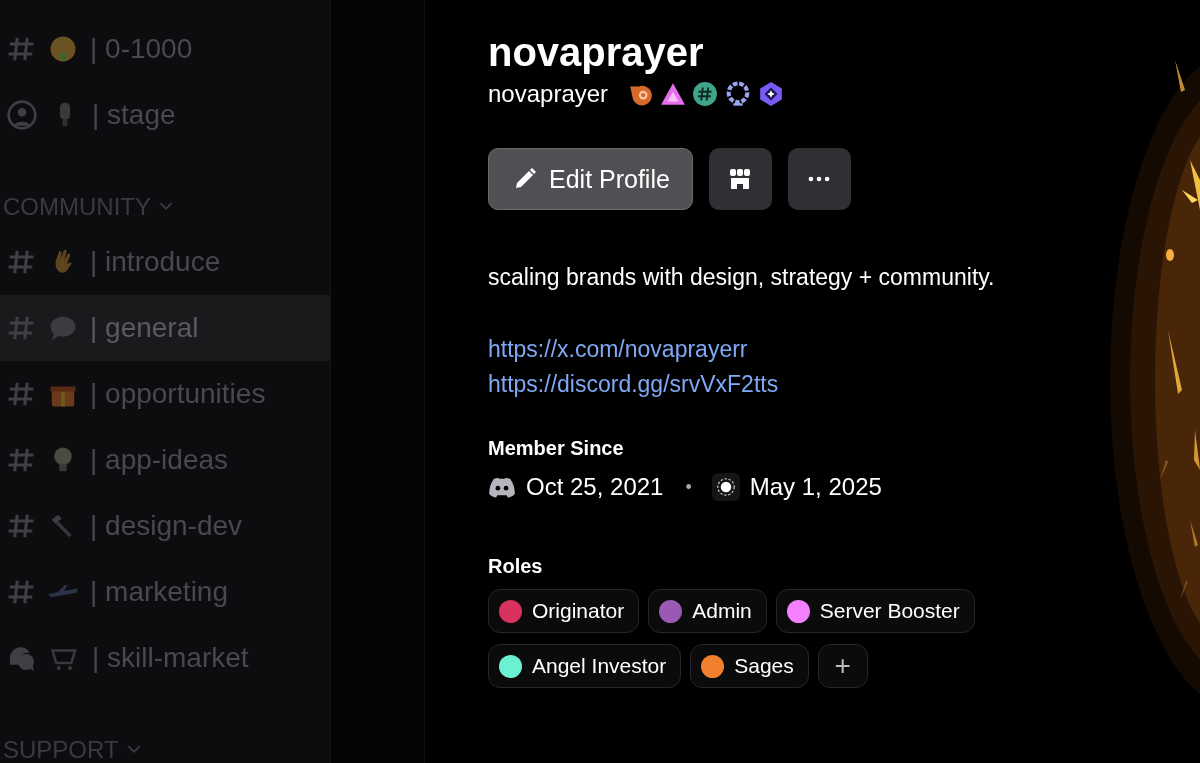  What do you see at coordinates (556, 448) in the screenshot?
I see `section-heading: Member Since` at bounding box center [556, 448].